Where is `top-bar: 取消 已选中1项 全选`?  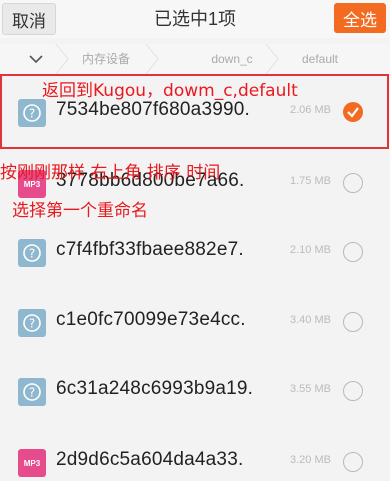
top-bar: 取消 已选中1项 全选 is located at coordinates (195, 19).